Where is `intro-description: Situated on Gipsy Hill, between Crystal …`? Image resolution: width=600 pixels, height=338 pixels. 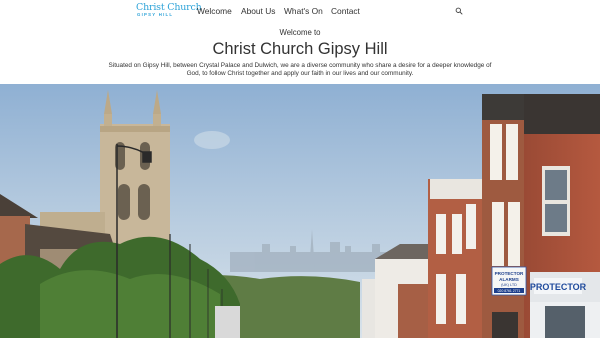
intro-description: Situated on Gipsy Hill, between Crystal … is located at coordinates (300, 69).